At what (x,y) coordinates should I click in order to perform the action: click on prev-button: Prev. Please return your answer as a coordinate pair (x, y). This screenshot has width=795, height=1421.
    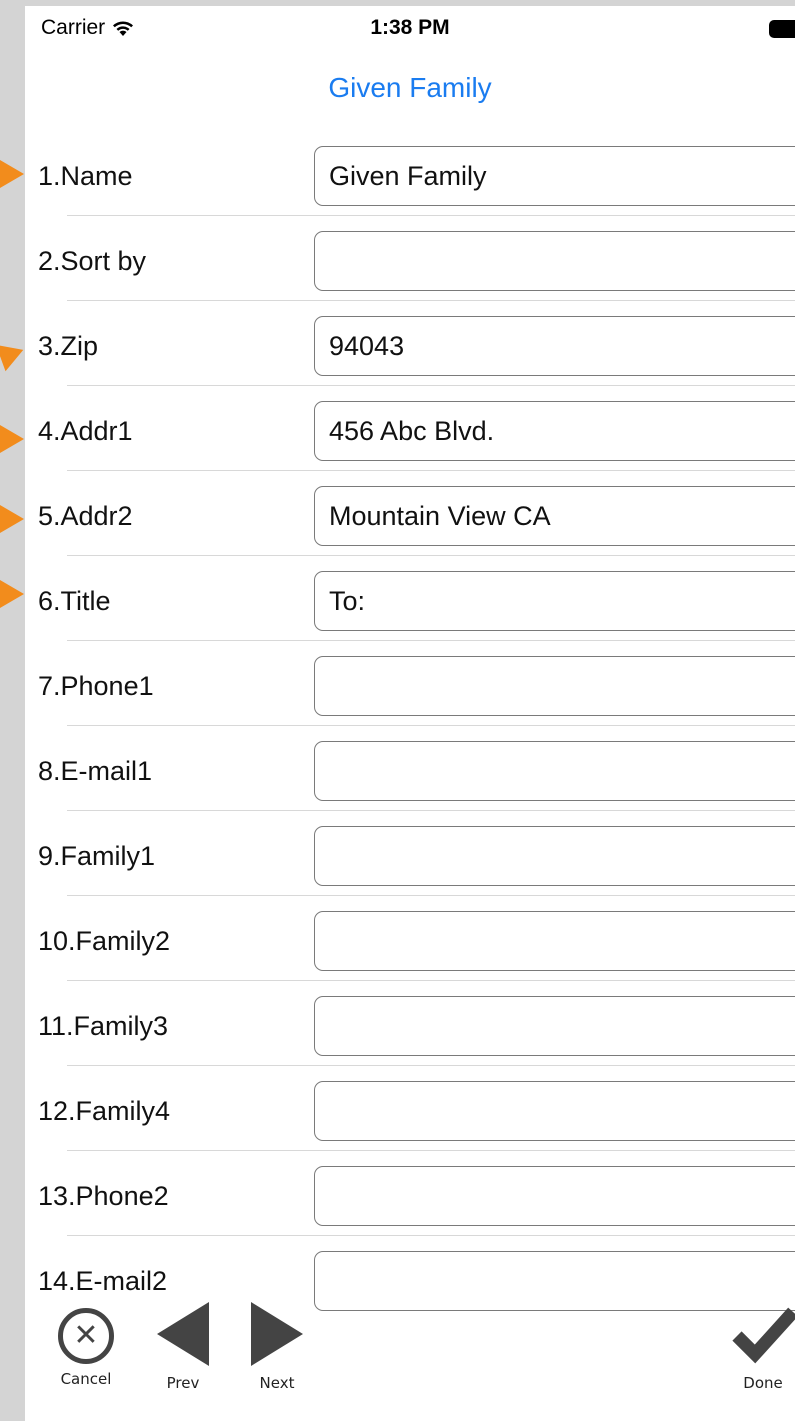
    Looking at the image, I should click on (183, 1344).